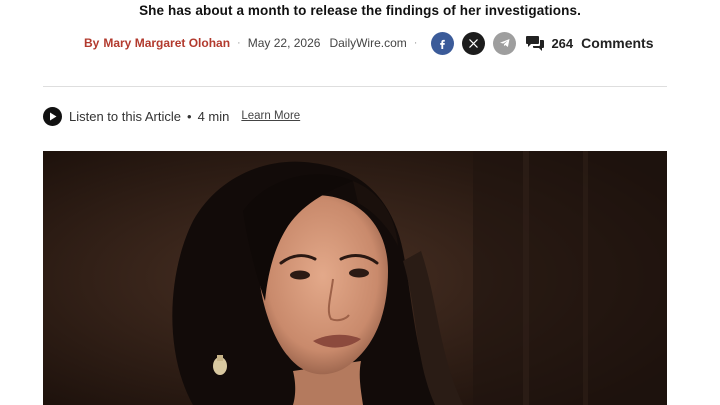  What do you see at coordinates (284, 43) in the screenshot?
I see `publish-date: May 22, 2026` at bounding box center [284, 43].